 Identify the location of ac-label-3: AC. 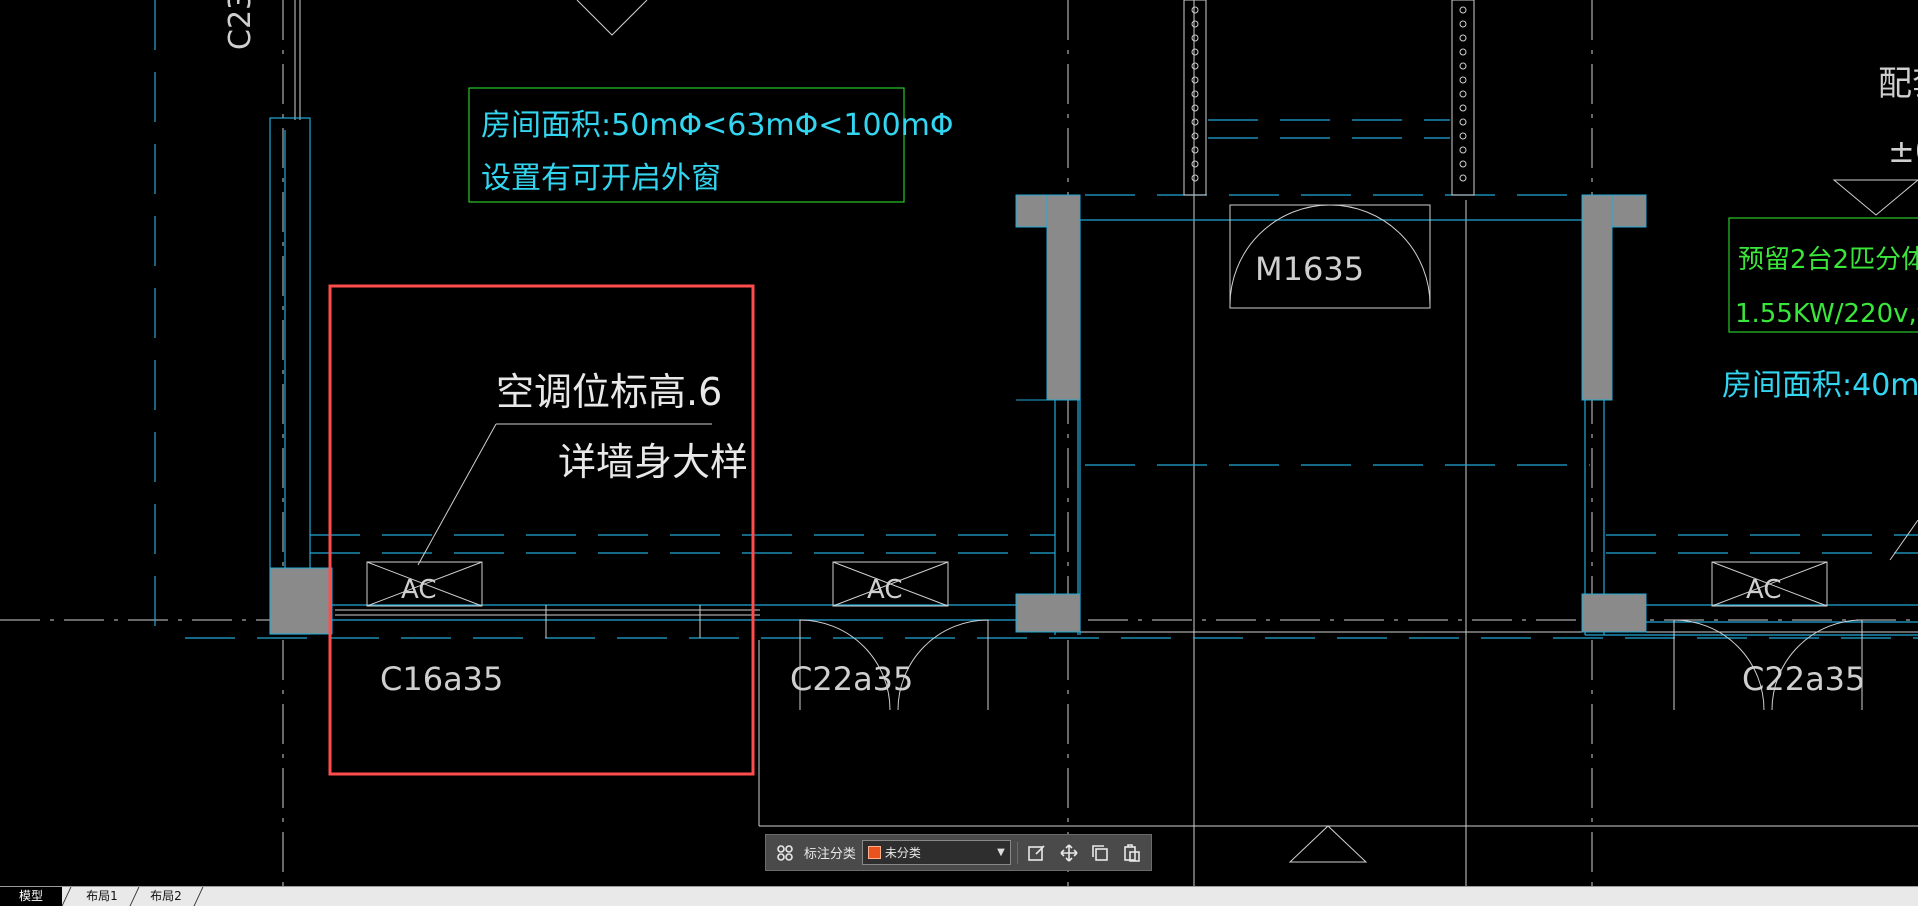
(1763, 590).